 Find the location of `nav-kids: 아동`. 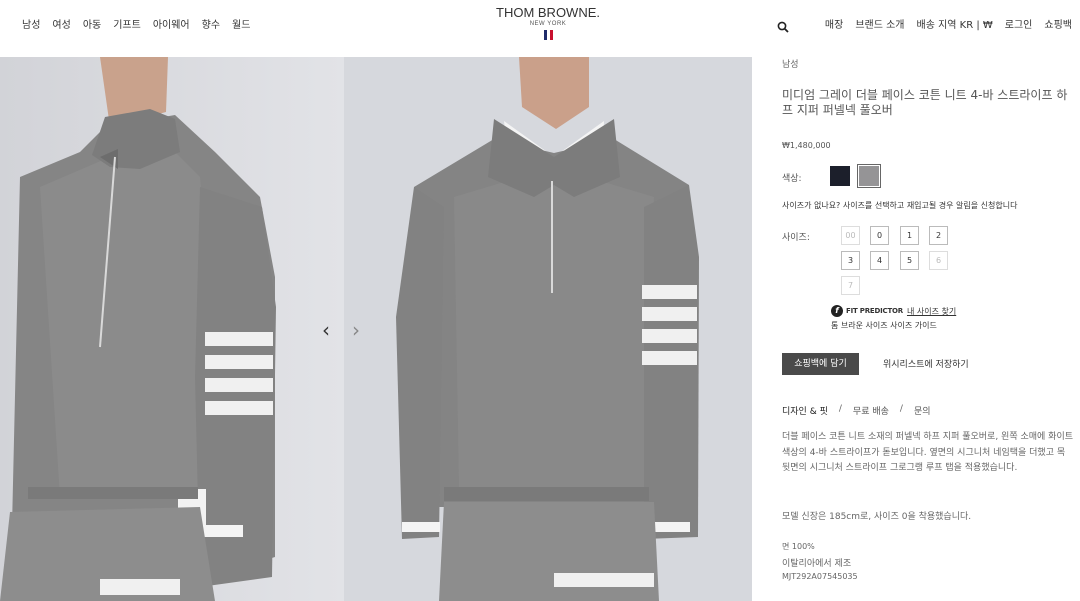

nav-kids: 아동 is located at coordinates (92, 23).